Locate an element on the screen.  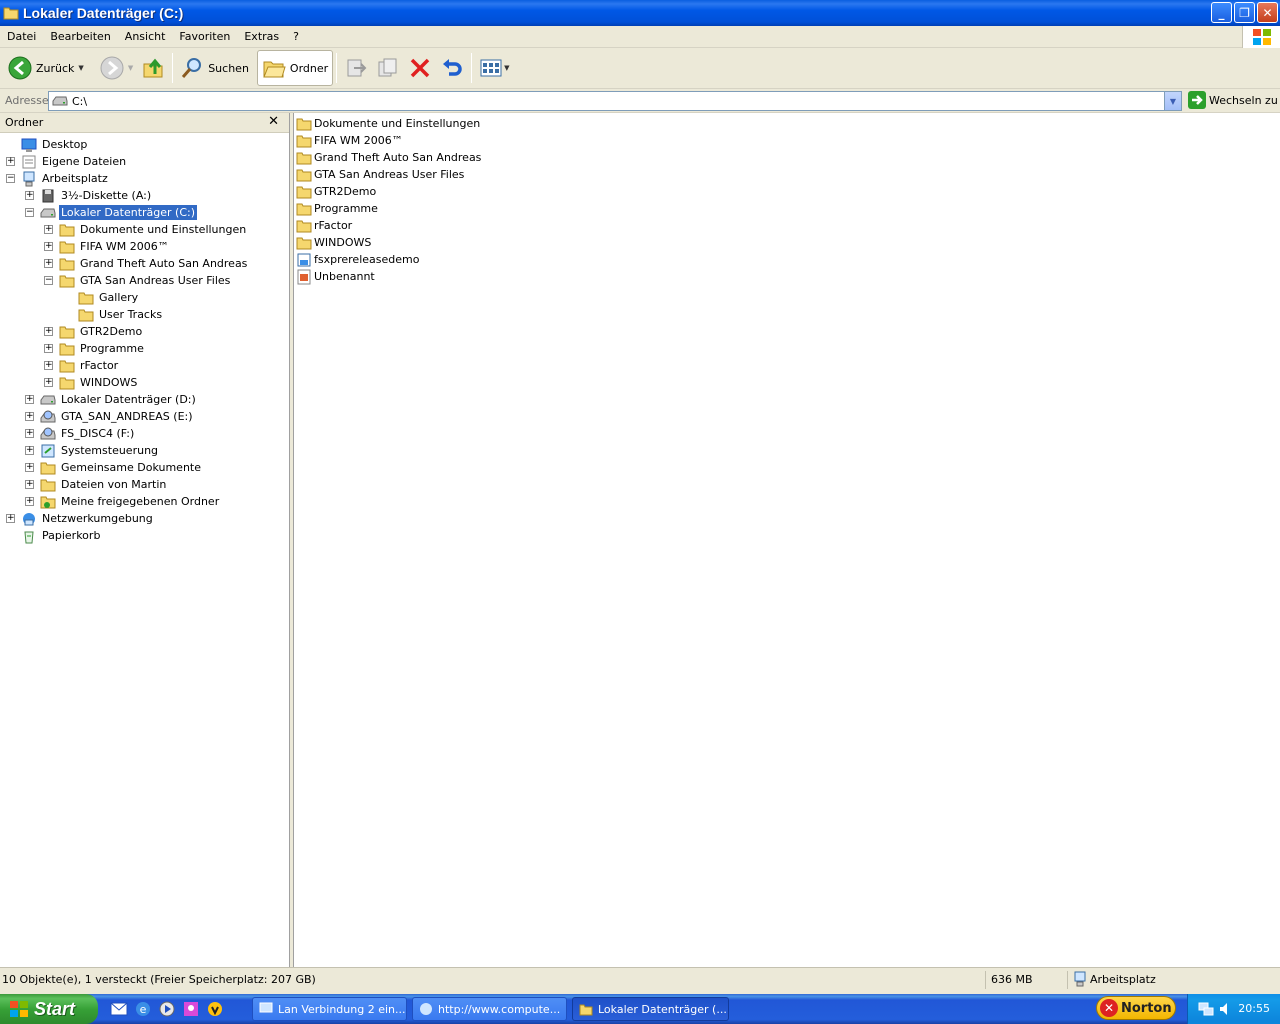
close-button: ✕ is located at coordinates (1267, 12).